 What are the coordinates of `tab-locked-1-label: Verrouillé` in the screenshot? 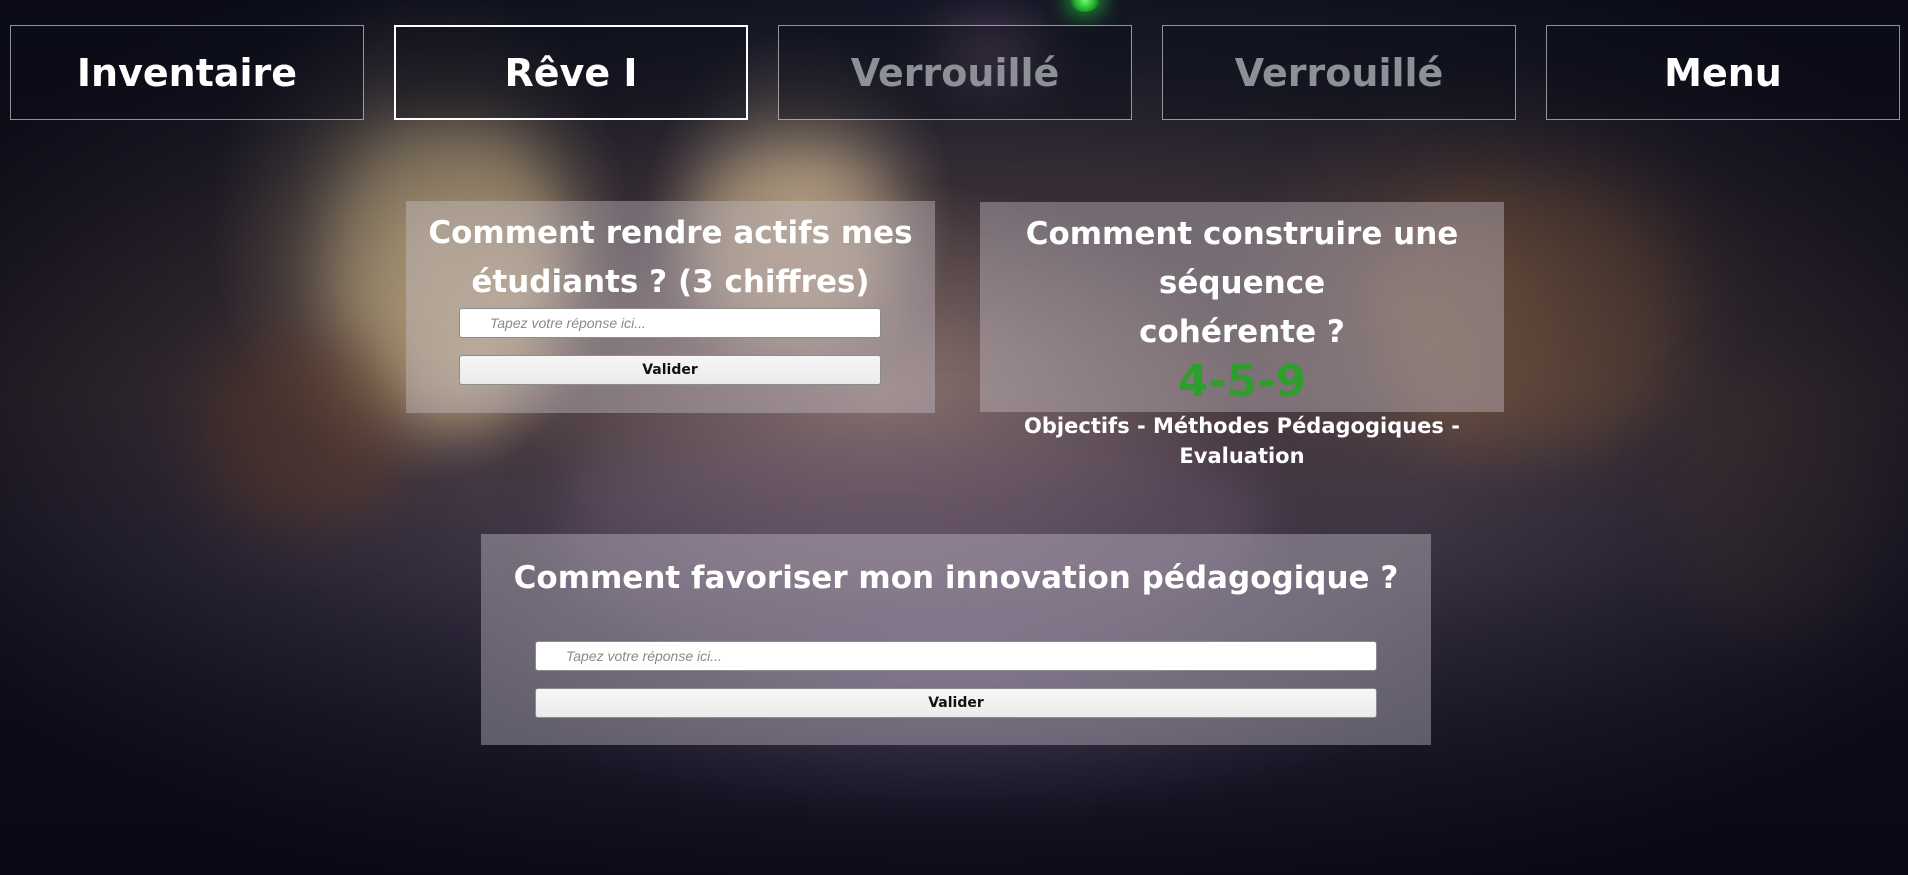 It's located at (955, 72).